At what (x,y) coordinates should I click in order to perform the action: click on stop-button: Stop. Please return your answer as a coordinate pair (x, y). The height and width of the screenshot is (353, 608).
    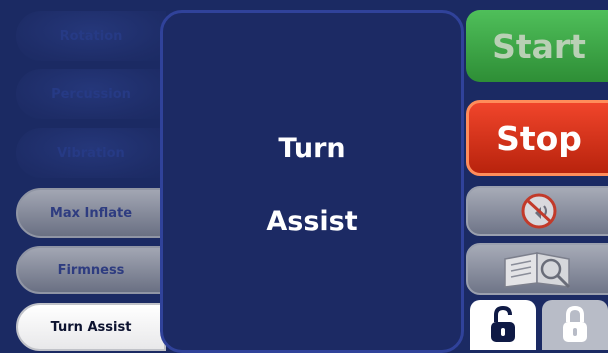
    Looking at the image, I should click on (537, 138).